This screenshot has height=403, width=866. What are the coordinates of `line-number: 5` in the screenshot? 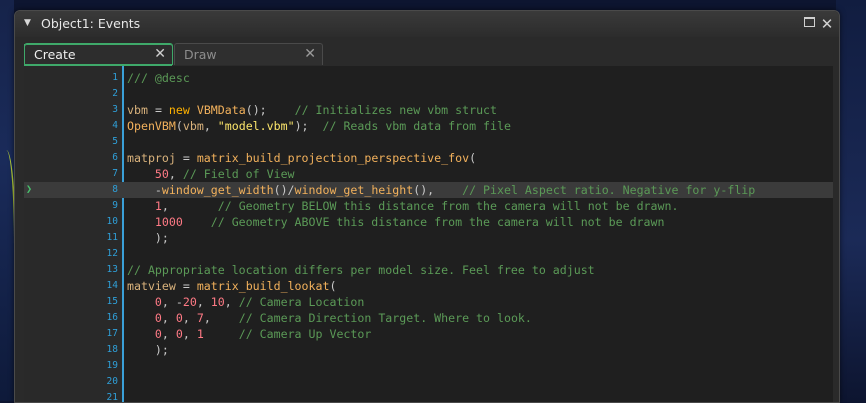 It's located at (115, 141).